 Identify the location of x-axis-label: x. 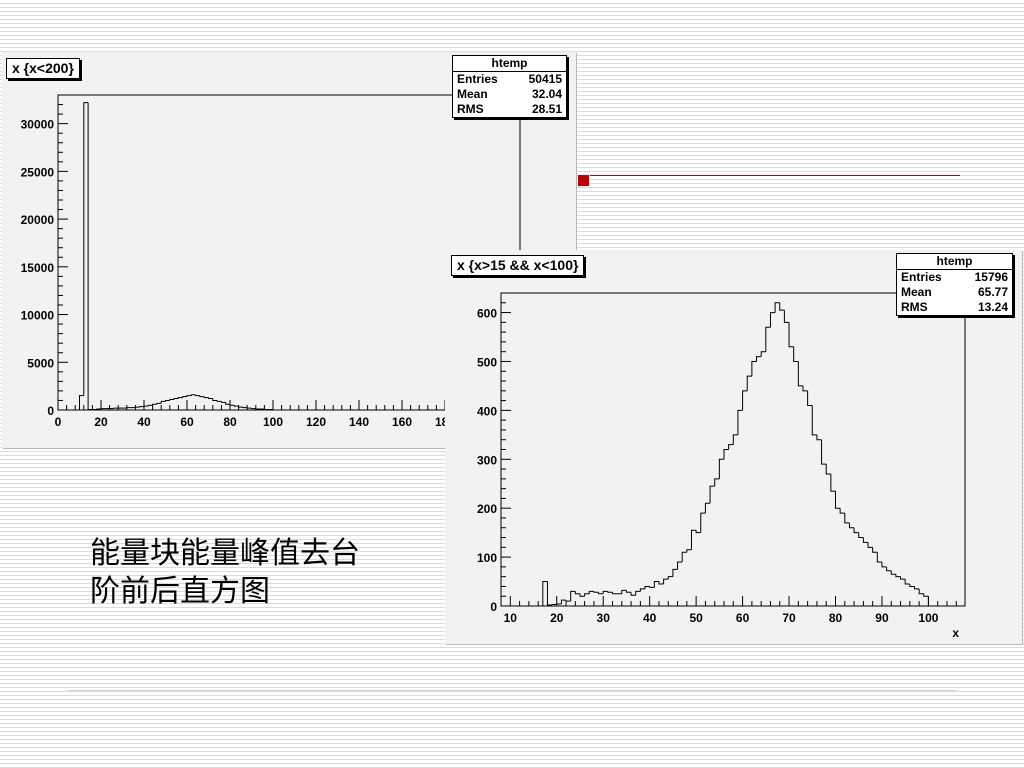
(955, 633).